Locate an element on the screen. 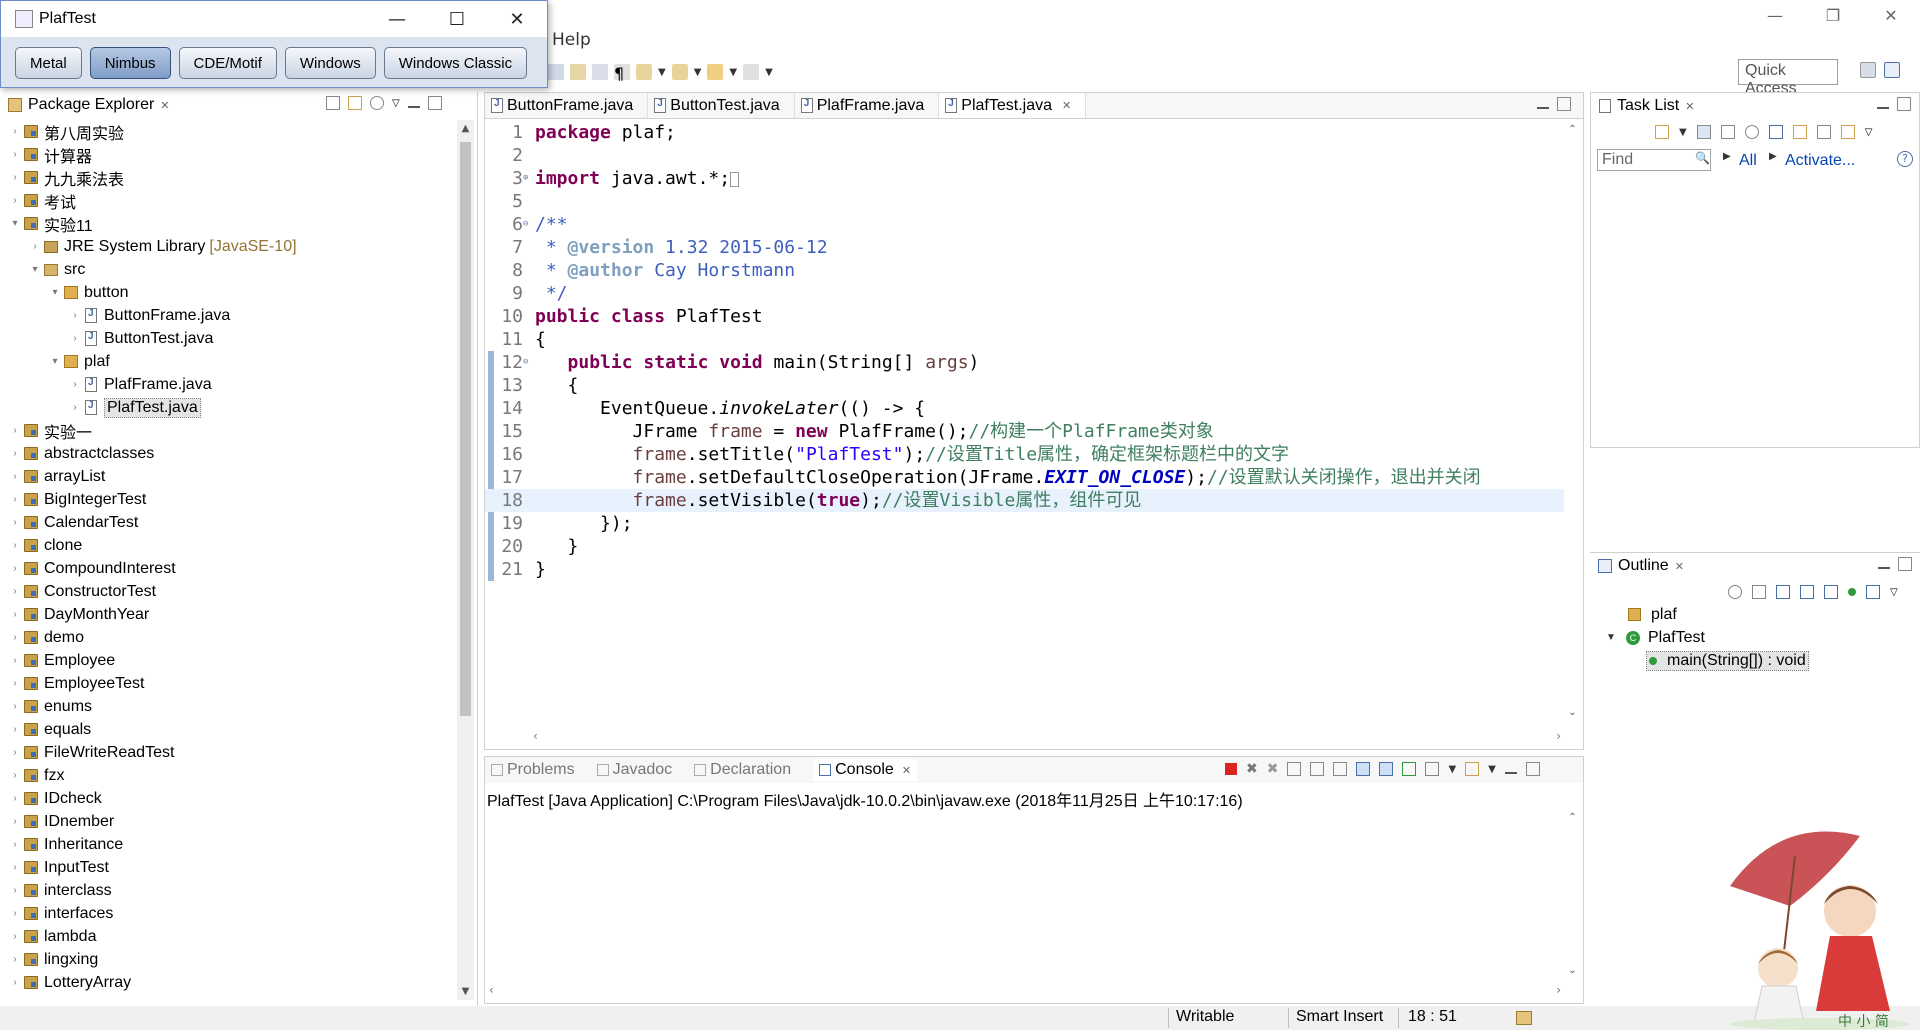 Image resolution: width=1920 pixels, height=1030 pixels. back-arrow-icon is located at coordinates (715, 72).